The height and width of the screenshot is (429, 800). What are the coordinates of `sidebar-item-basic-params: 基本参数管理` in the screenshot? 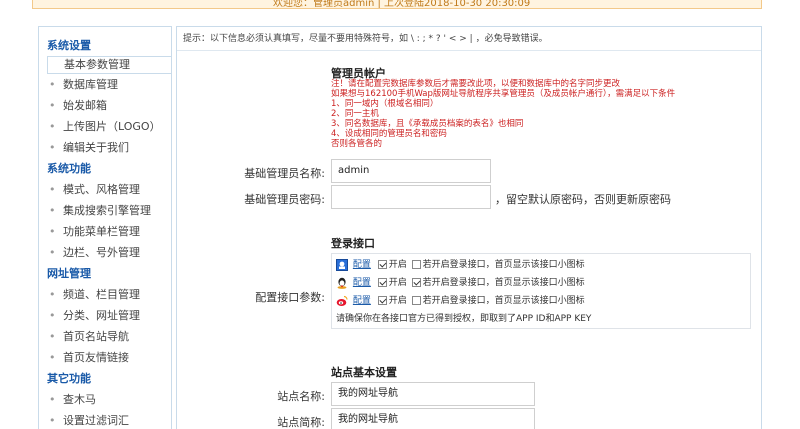 It's located at (109, 65).